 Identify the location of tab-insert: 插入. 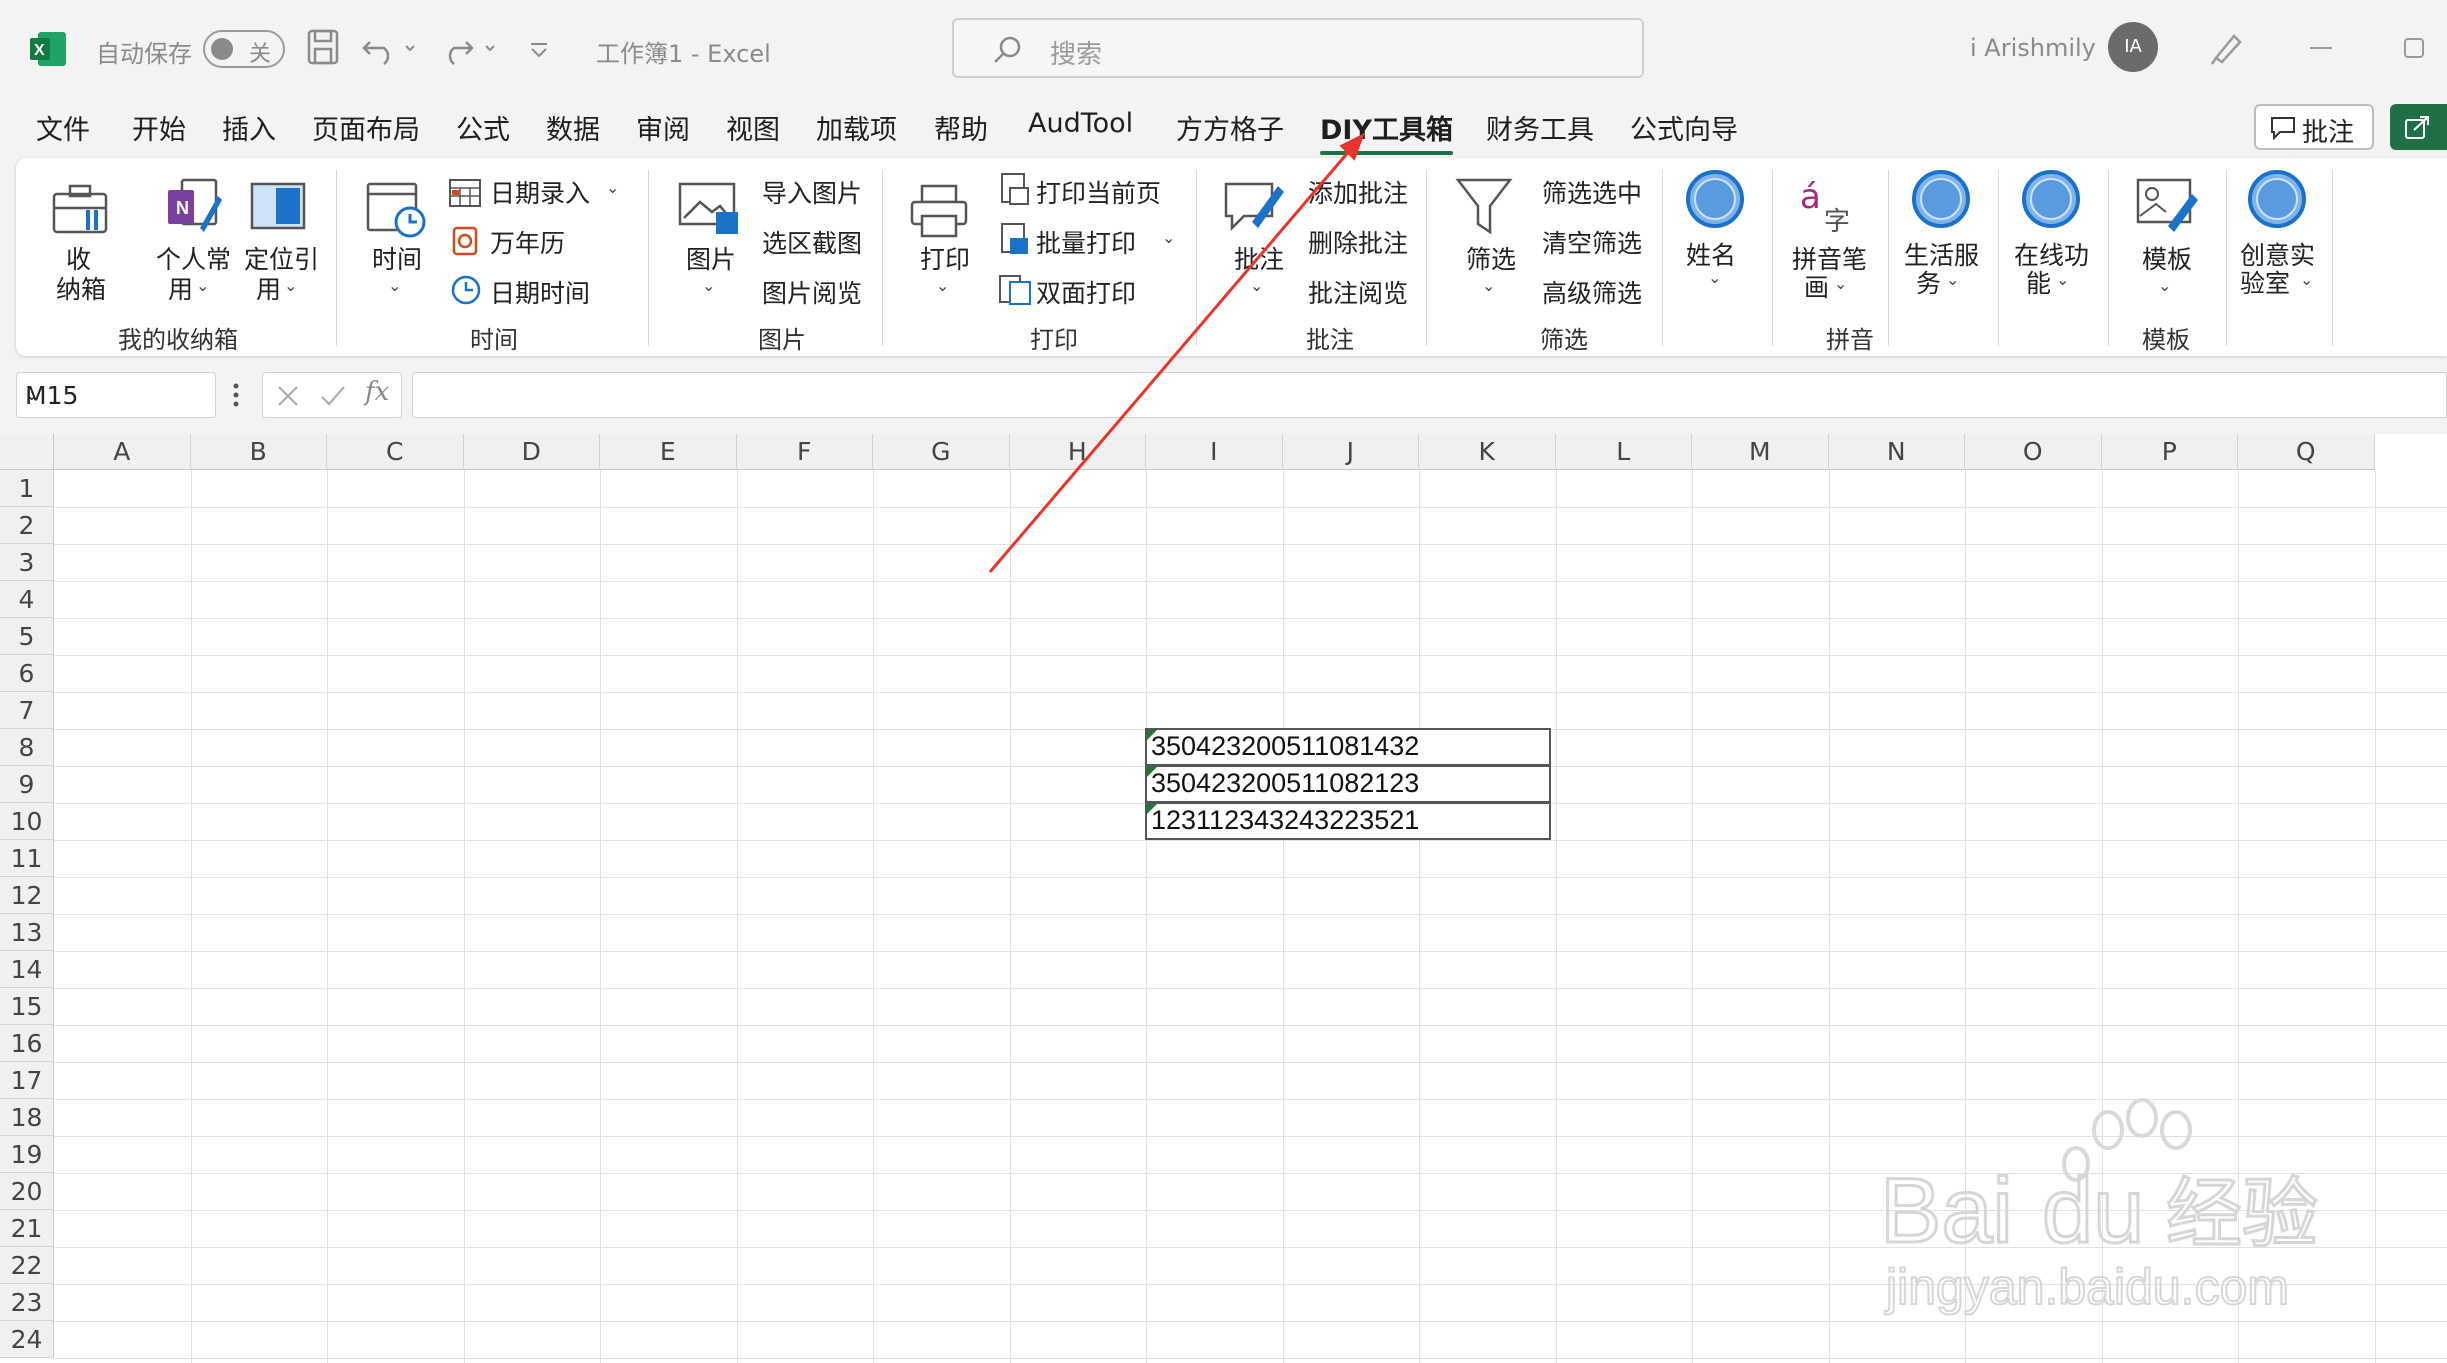
(249, 127).